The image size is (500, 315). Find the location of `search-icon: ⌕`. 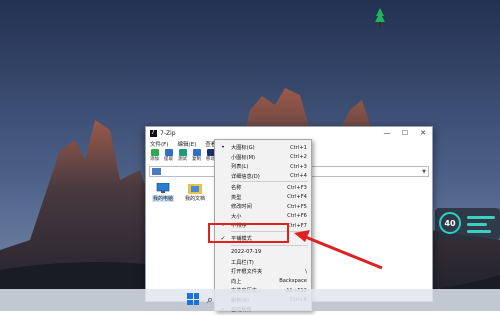

search-icon: ⌕ is located at coordinates (210, 300).